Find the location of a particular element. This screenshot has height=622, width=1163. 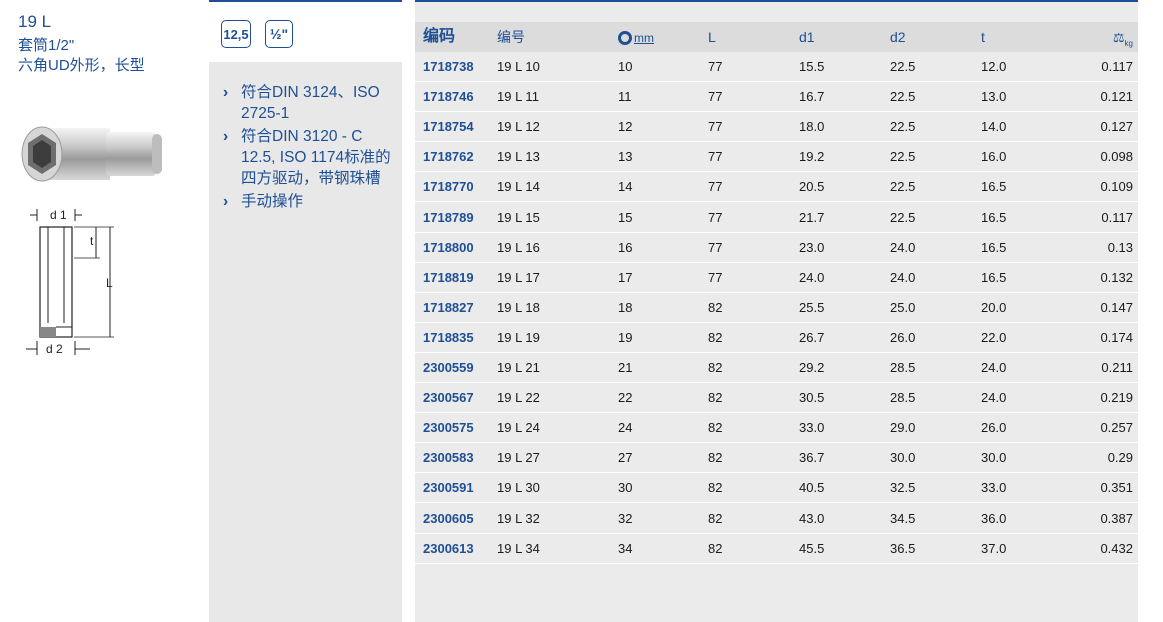

cell-t: 14.0 is located at coordinates (994, 127).